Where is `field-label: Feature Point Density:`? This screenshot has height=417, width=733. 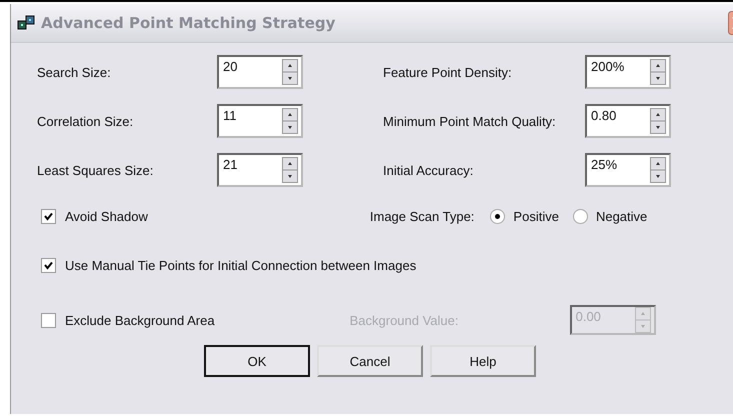 field-label: Feature Point Density: is located at coordinates (448, 72).